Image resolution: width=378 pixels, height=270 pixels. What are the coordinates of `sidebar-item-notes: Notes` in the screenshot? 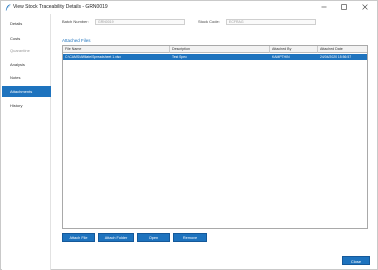 It's located at (26, 77).